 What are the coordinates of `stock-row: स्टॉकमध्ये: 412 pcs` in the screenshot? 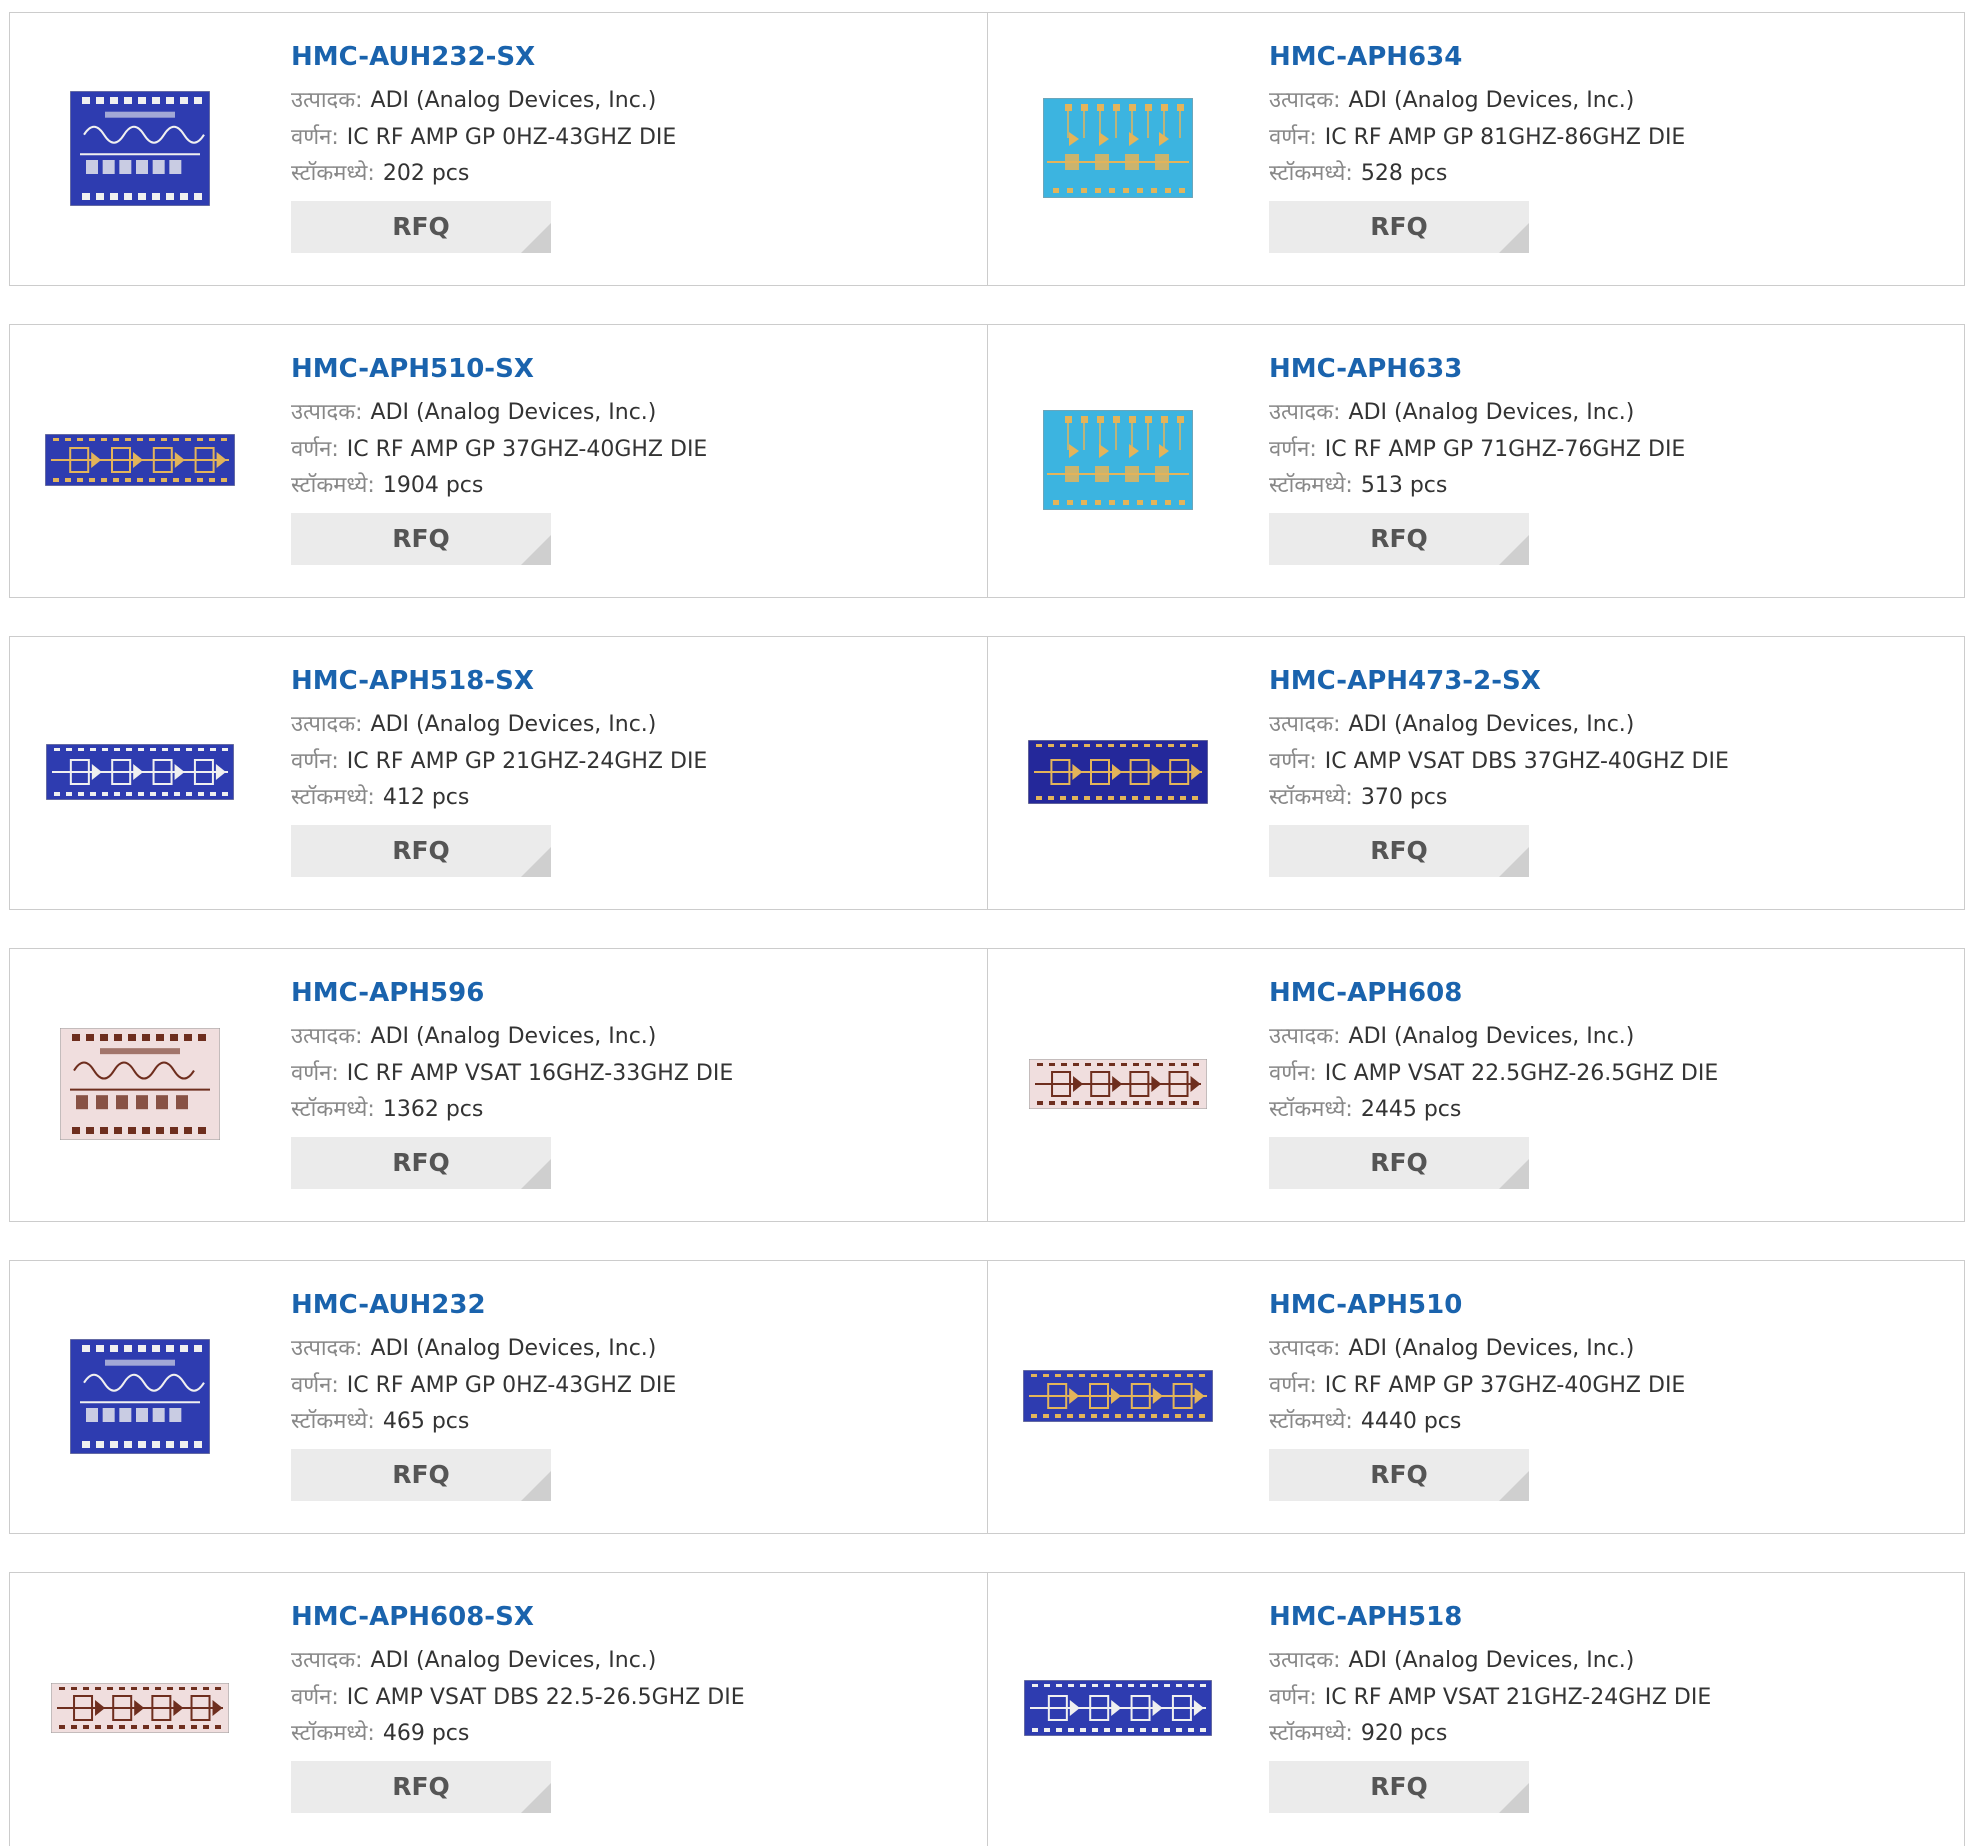 It's located at (634, 798).